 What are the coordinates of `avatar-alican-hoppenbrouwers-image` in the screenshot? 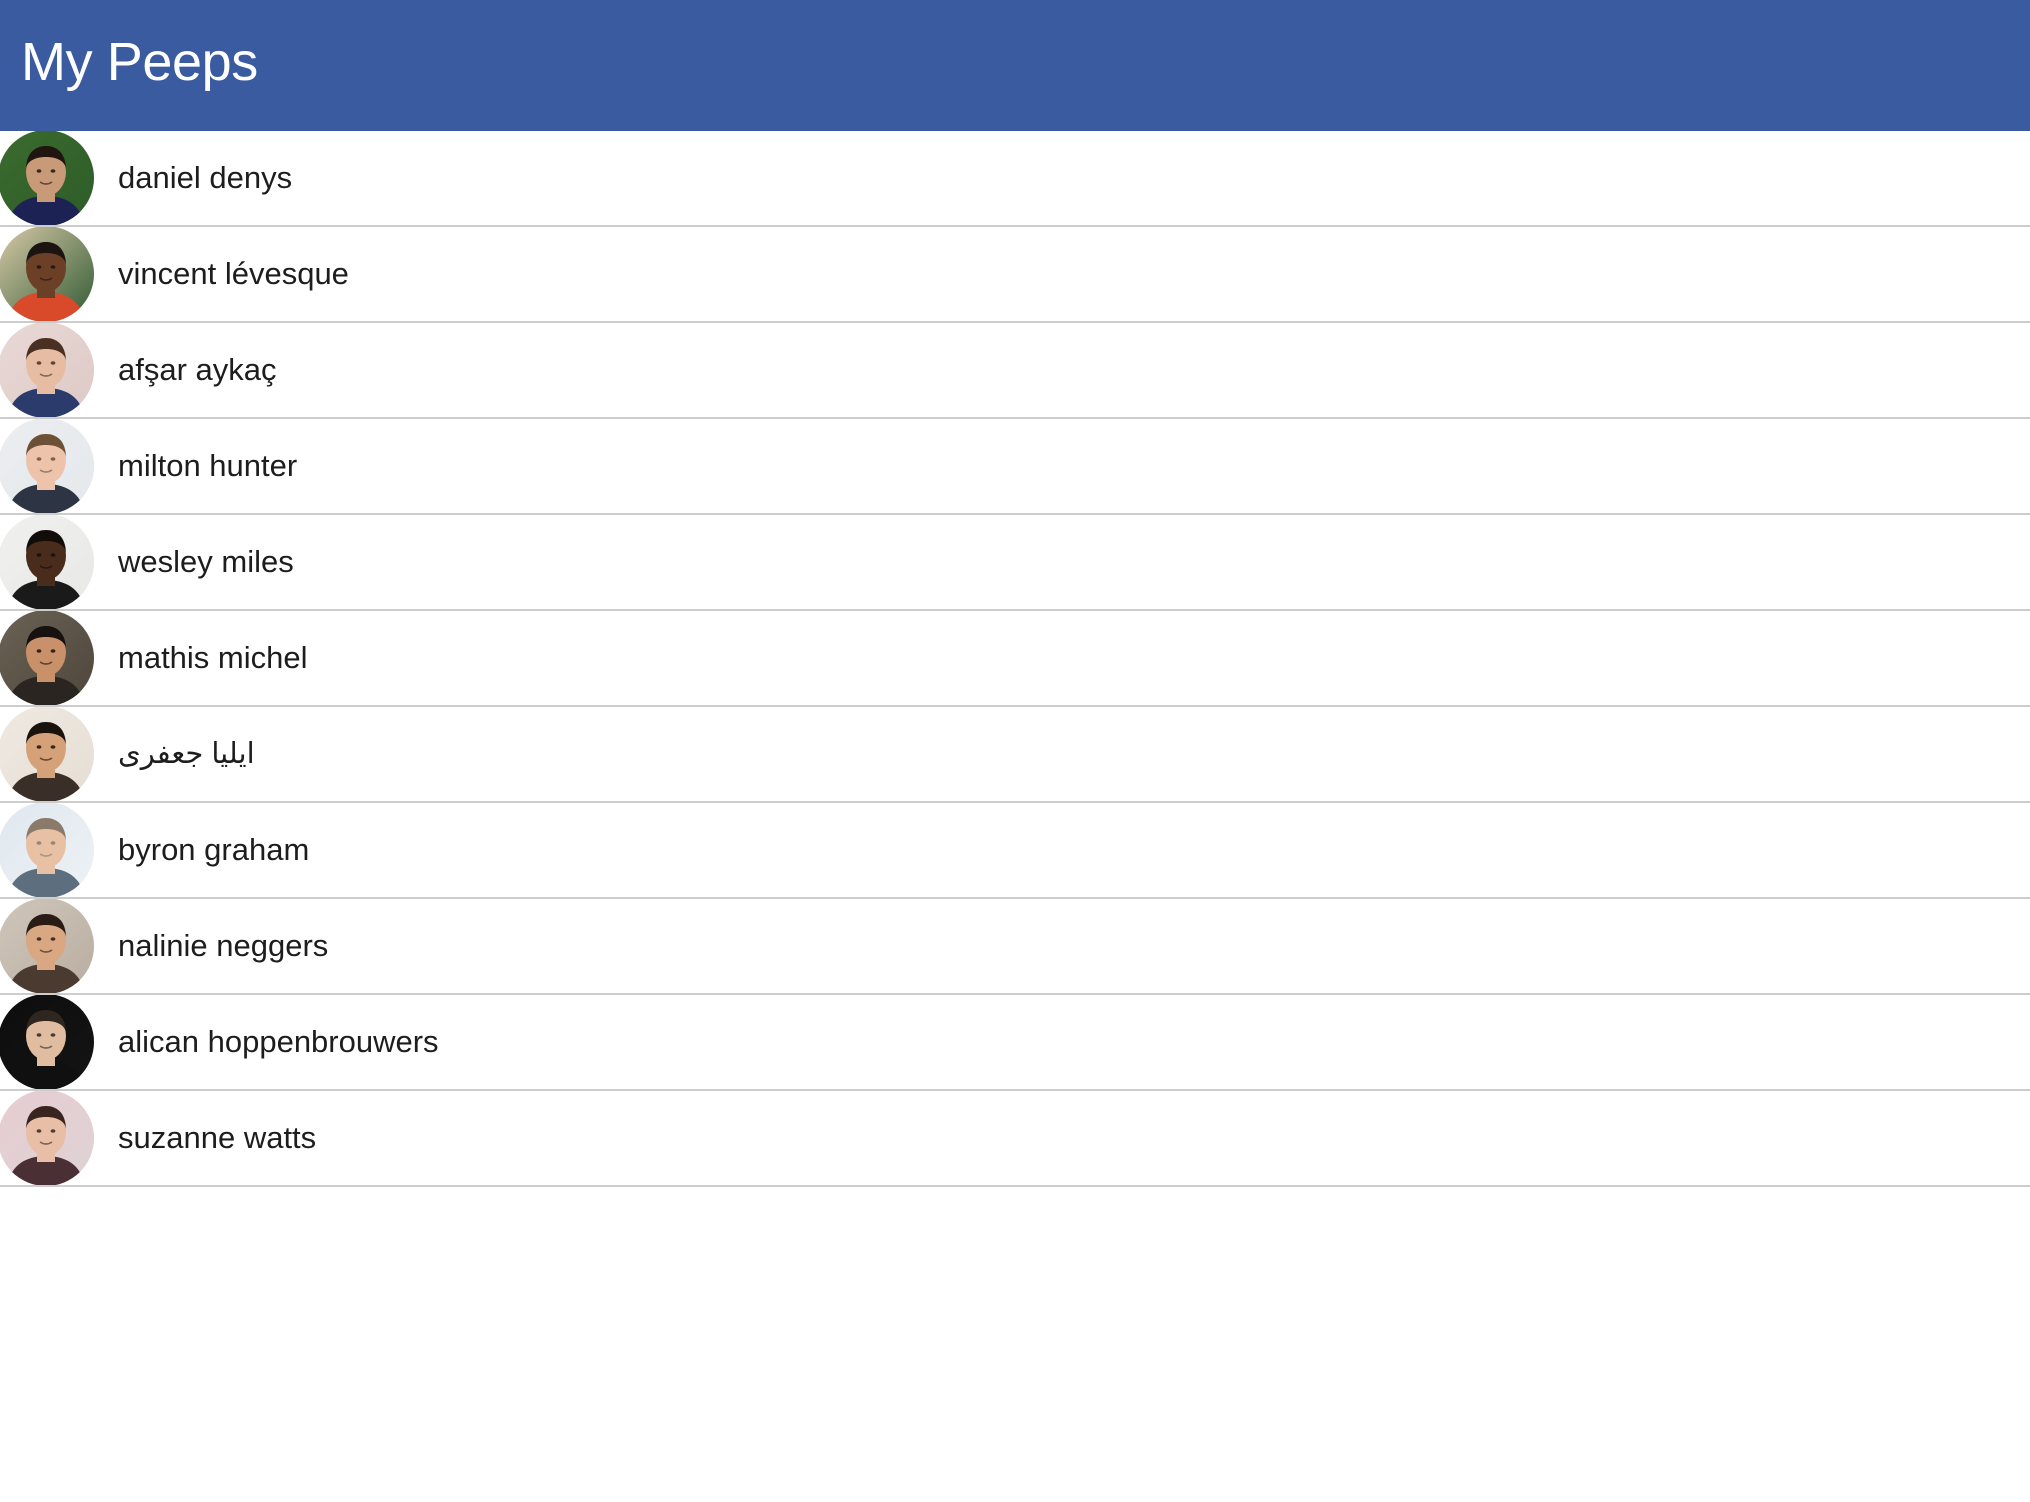 It's located at (47, 1042).